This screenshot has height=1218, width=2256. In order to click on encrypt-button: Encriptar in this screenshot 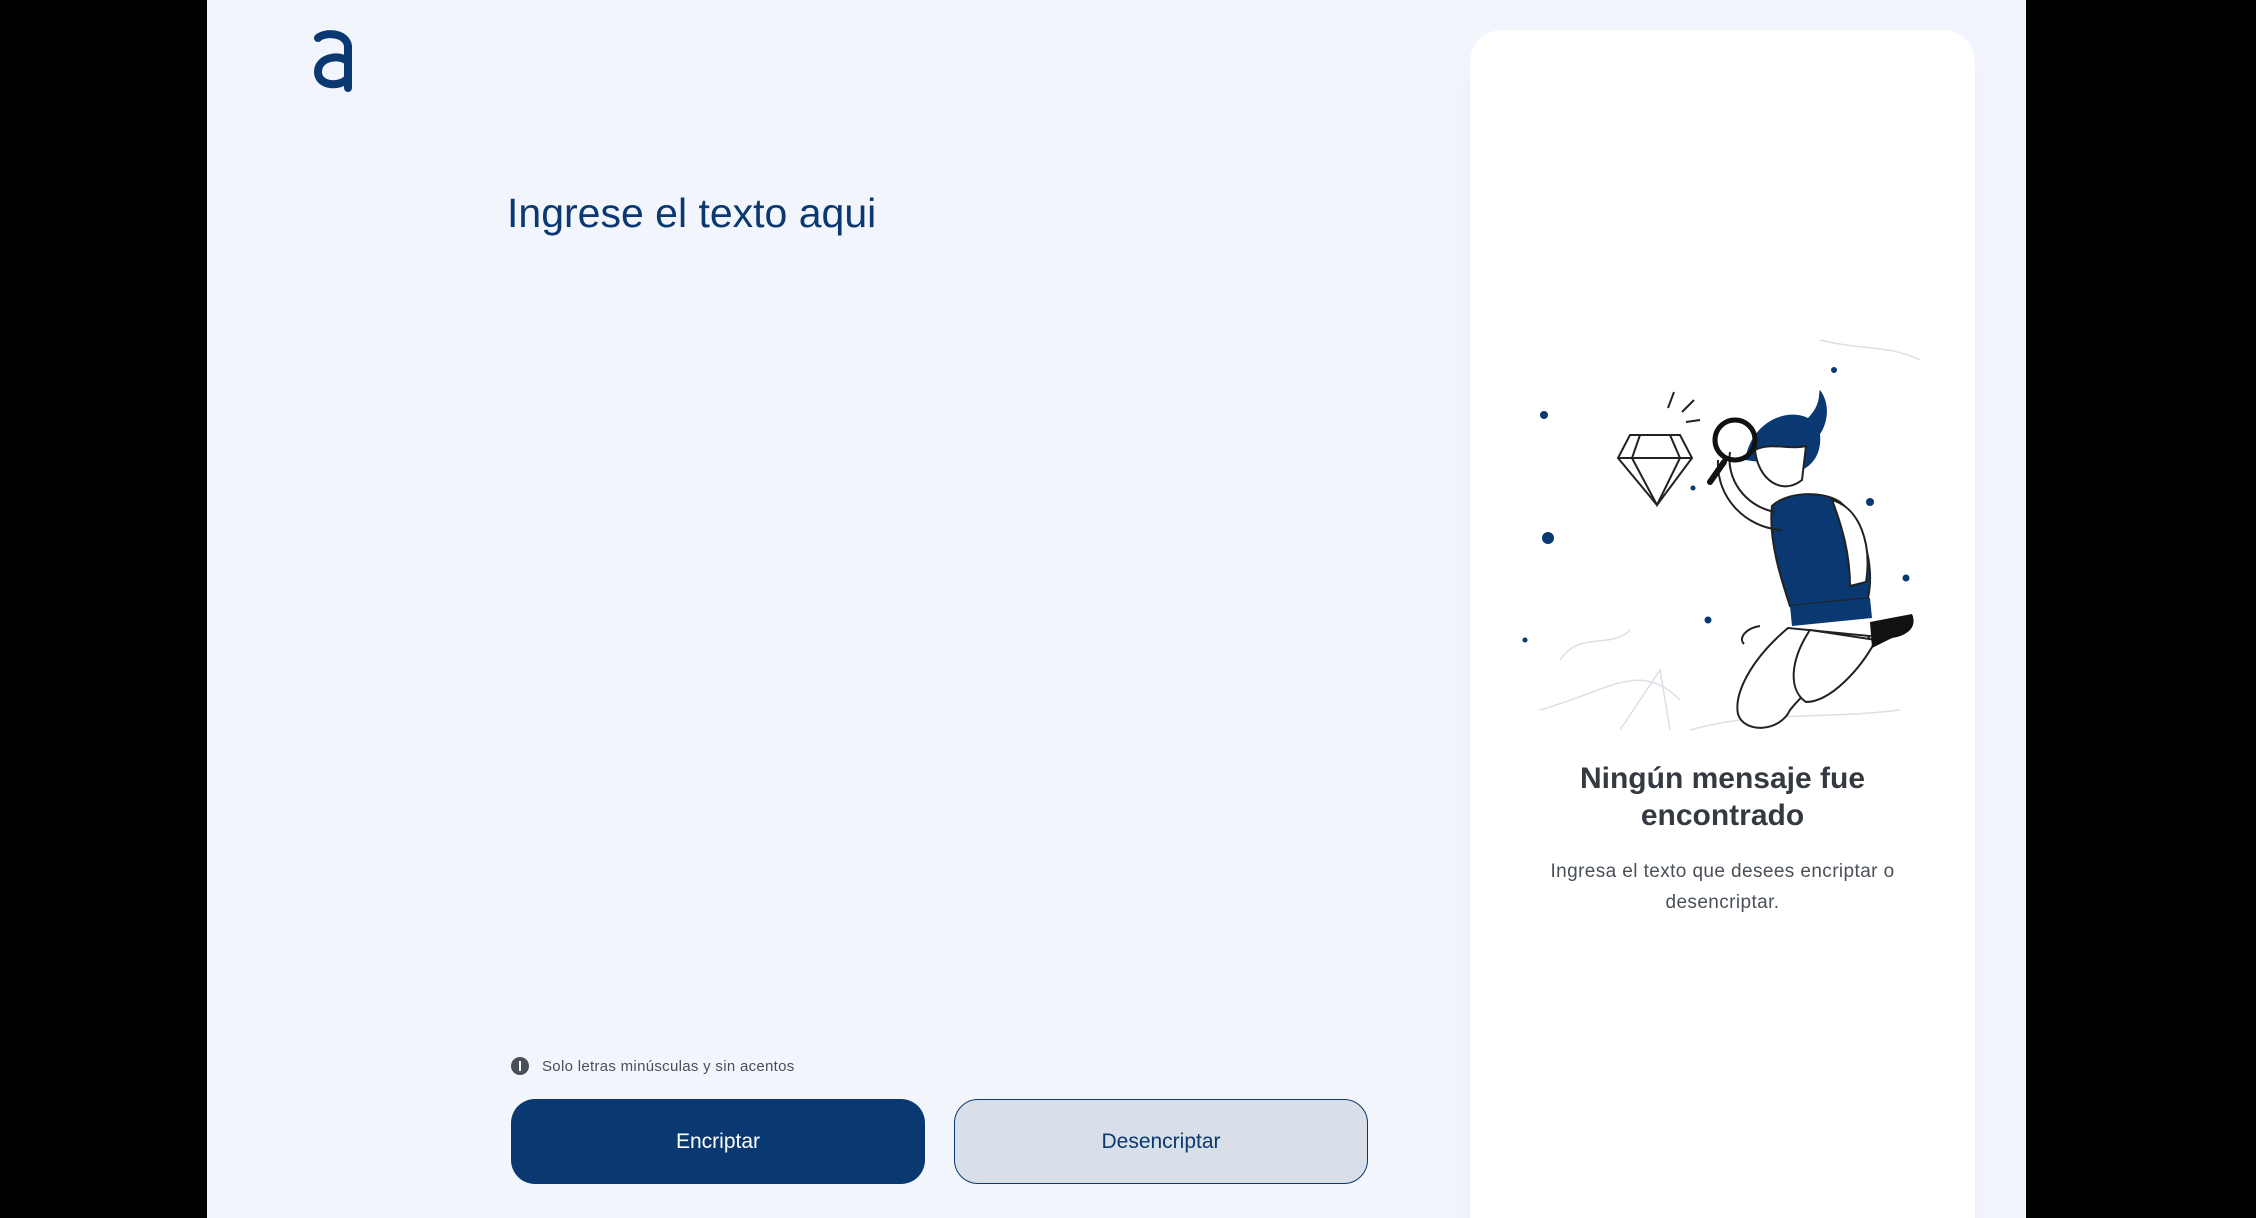, I will do `click(718, 1141)`.